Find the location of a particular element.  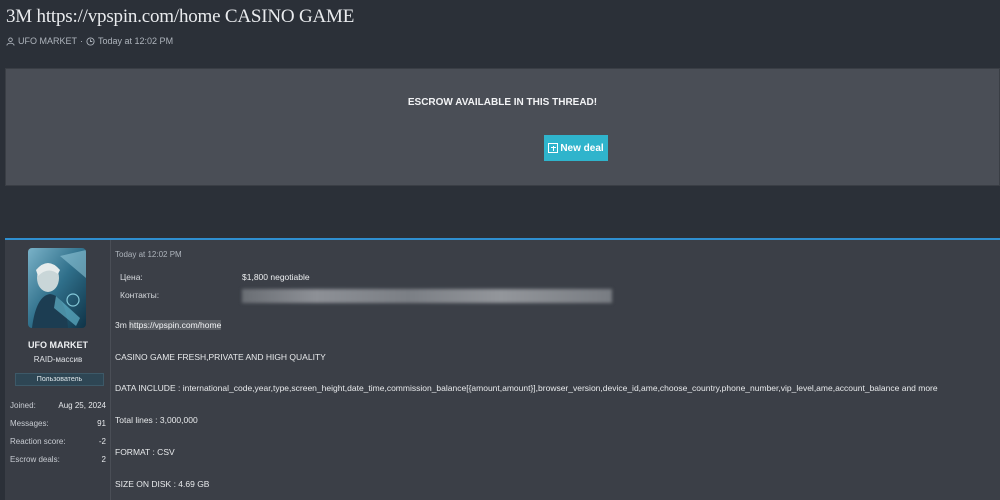

stat-value: 91 is located at coordinates (101, 423).